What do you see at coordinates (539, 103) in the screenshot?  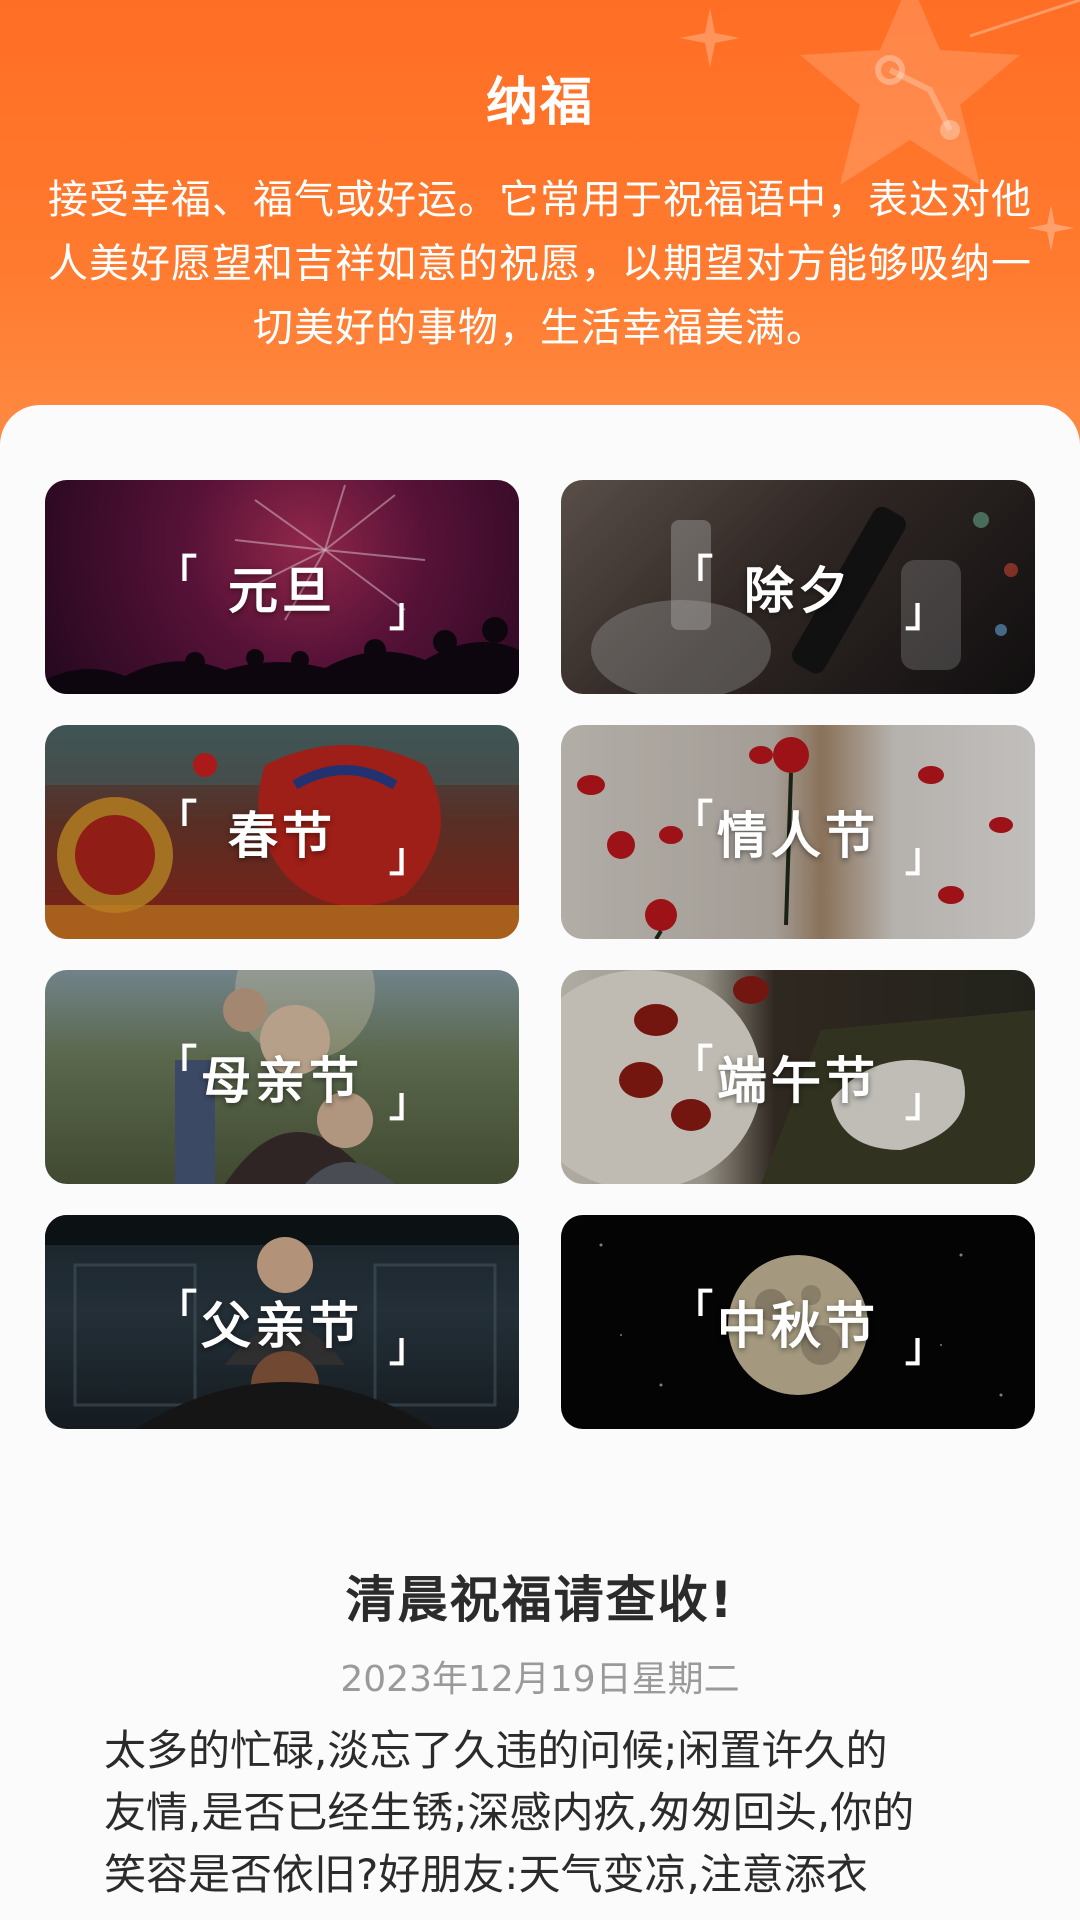 I see `page-title: 纳福` at bounding box center [539, 103].